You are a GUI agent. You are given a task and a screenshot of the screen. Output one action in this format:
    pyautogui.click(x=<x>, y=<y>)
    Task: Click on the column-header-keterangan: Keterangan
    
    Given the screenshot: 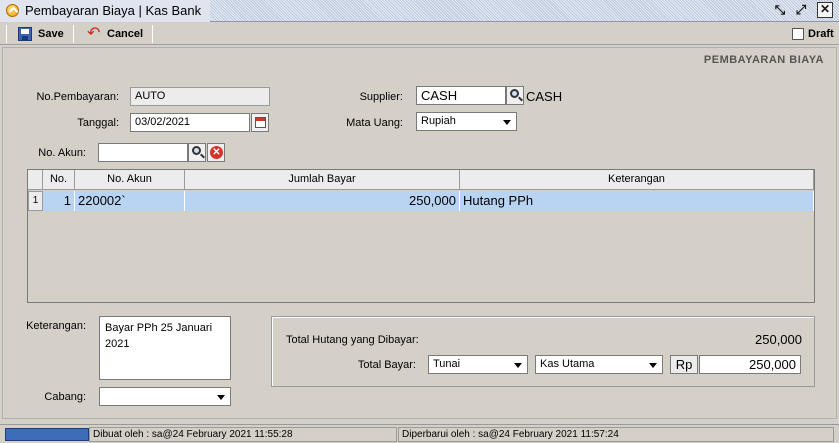 What is the action you would take?
    pyautogui.click(x=637, y=180)
    